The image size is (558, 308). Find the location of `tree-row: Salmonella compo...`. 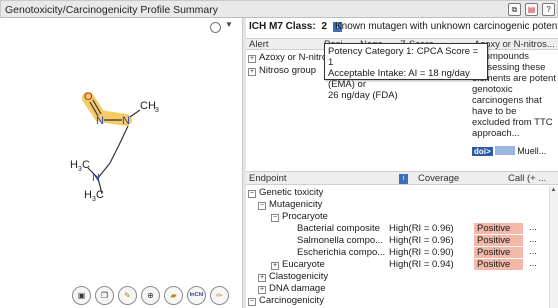

tree-row: Salmonella compo... is located at coordinates (340, 240).